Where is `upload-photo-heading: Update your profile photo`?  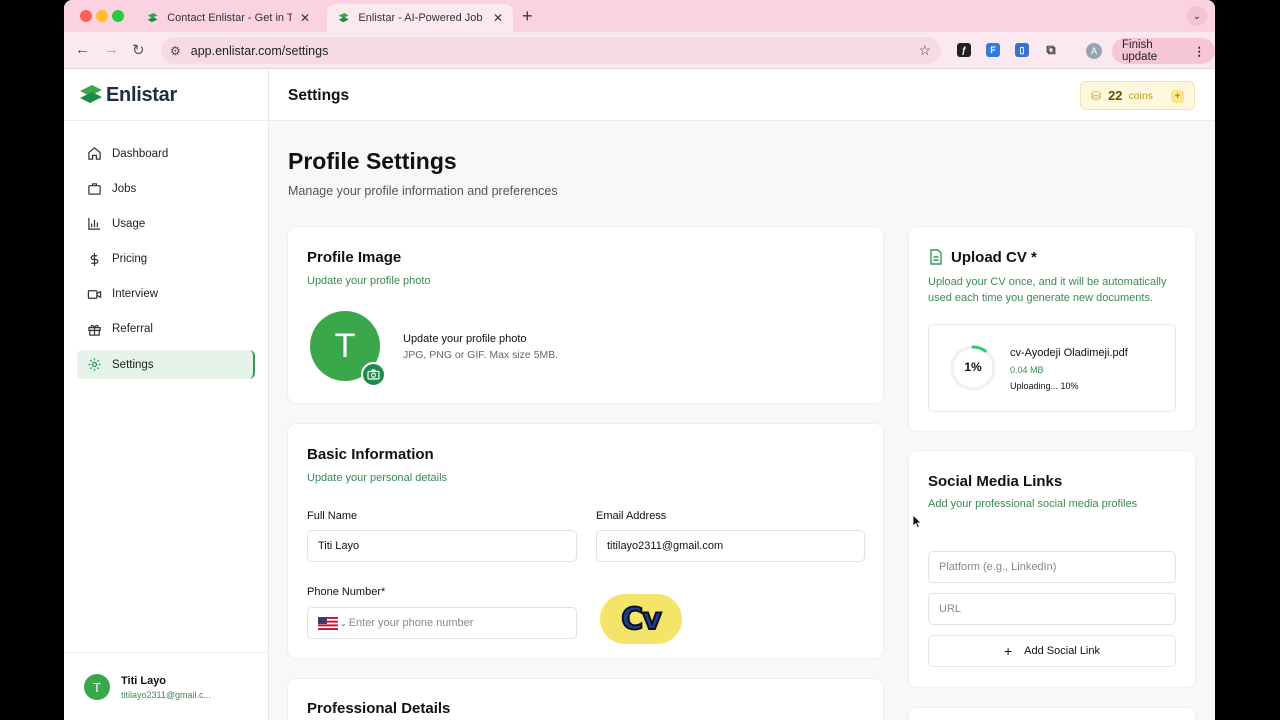 upload-photo-heading: Update your profile photo is located at coordinates (465, 339).